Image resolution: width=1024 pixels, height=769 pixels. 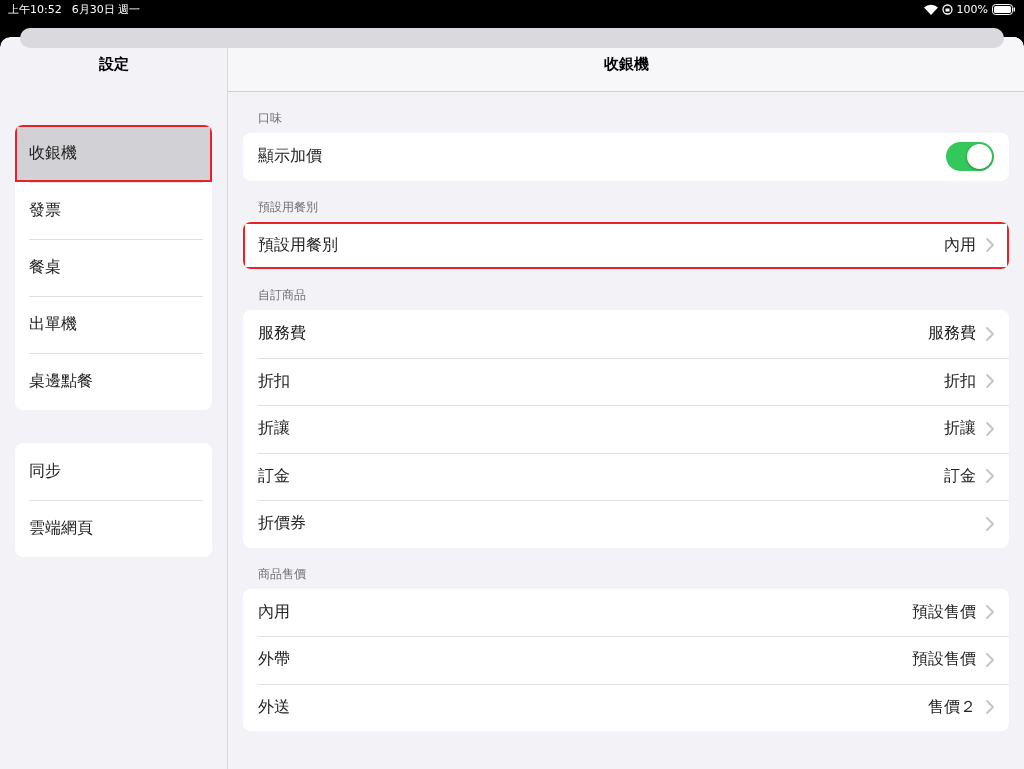 What do you see at coordinates (290, 157) in the screenshot?
I see `row-label: 顯示加價` at bounding box center [290, 157].